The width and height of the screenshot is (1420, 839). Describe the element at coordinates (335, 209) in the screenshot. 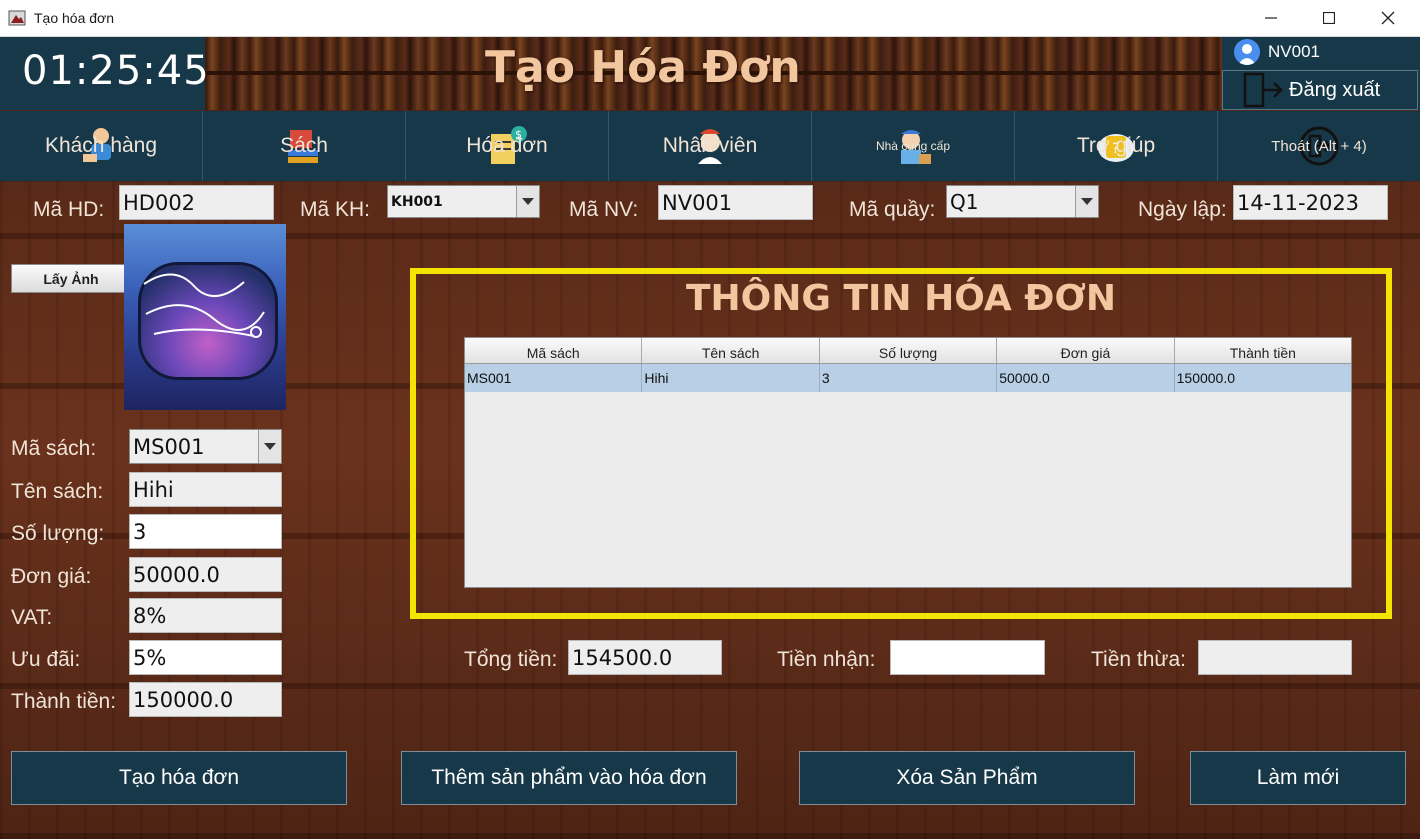

I see `ma-kh-label: Mã KH:` at that location.